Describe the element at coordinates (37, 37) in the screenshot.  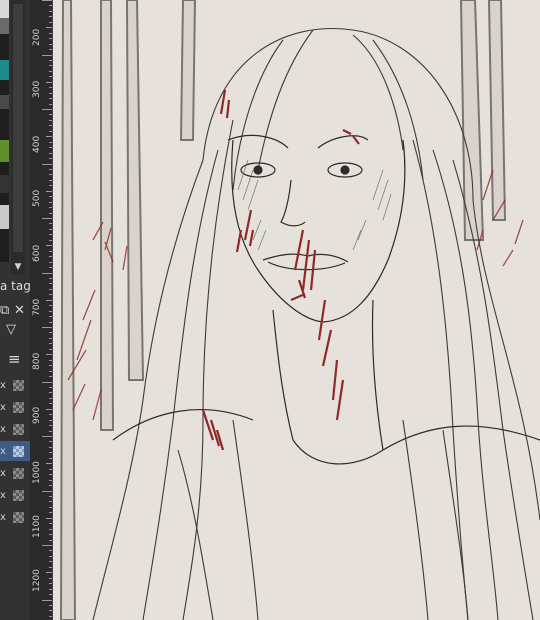
I see `ruler-label: 200` at that location.